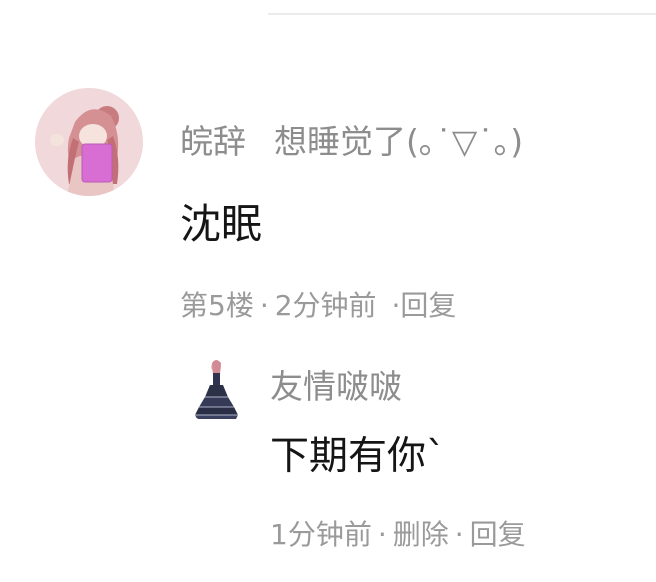  What do you see at coordinates (399, 141) in the screenshot?
I see `commenter-signature: 想睡觉了(｡˙▽˙｡)` at bounding box center [399, 141].